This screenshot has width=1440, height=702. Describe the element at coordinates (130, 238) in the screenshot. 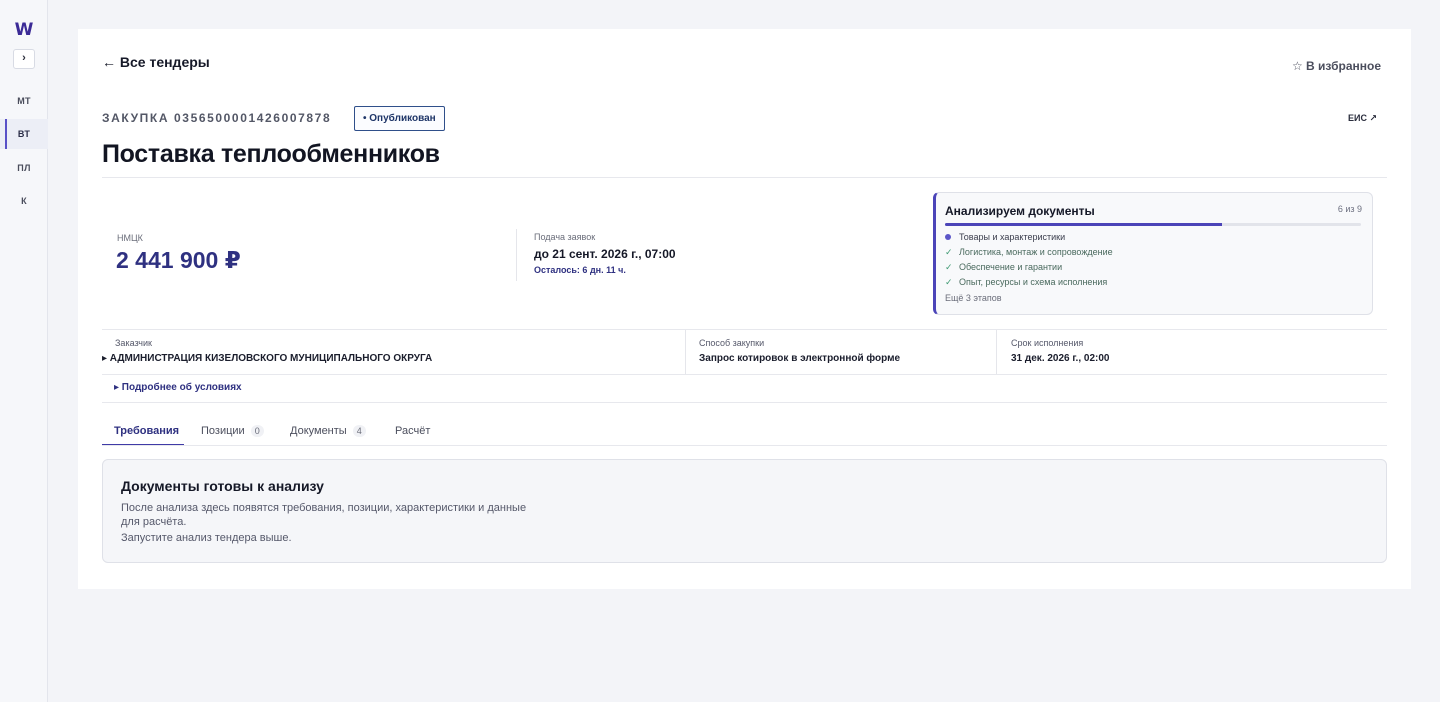

I see `nmck-label: НМЦК` at that location.